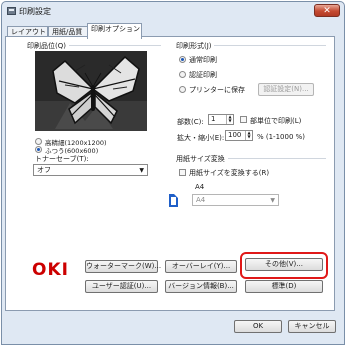 The height and width of the screenshot is (346, 346). Describe the element at coordinates (38, 149) in the screenshot. I see `quality-radio-normal` at that location.